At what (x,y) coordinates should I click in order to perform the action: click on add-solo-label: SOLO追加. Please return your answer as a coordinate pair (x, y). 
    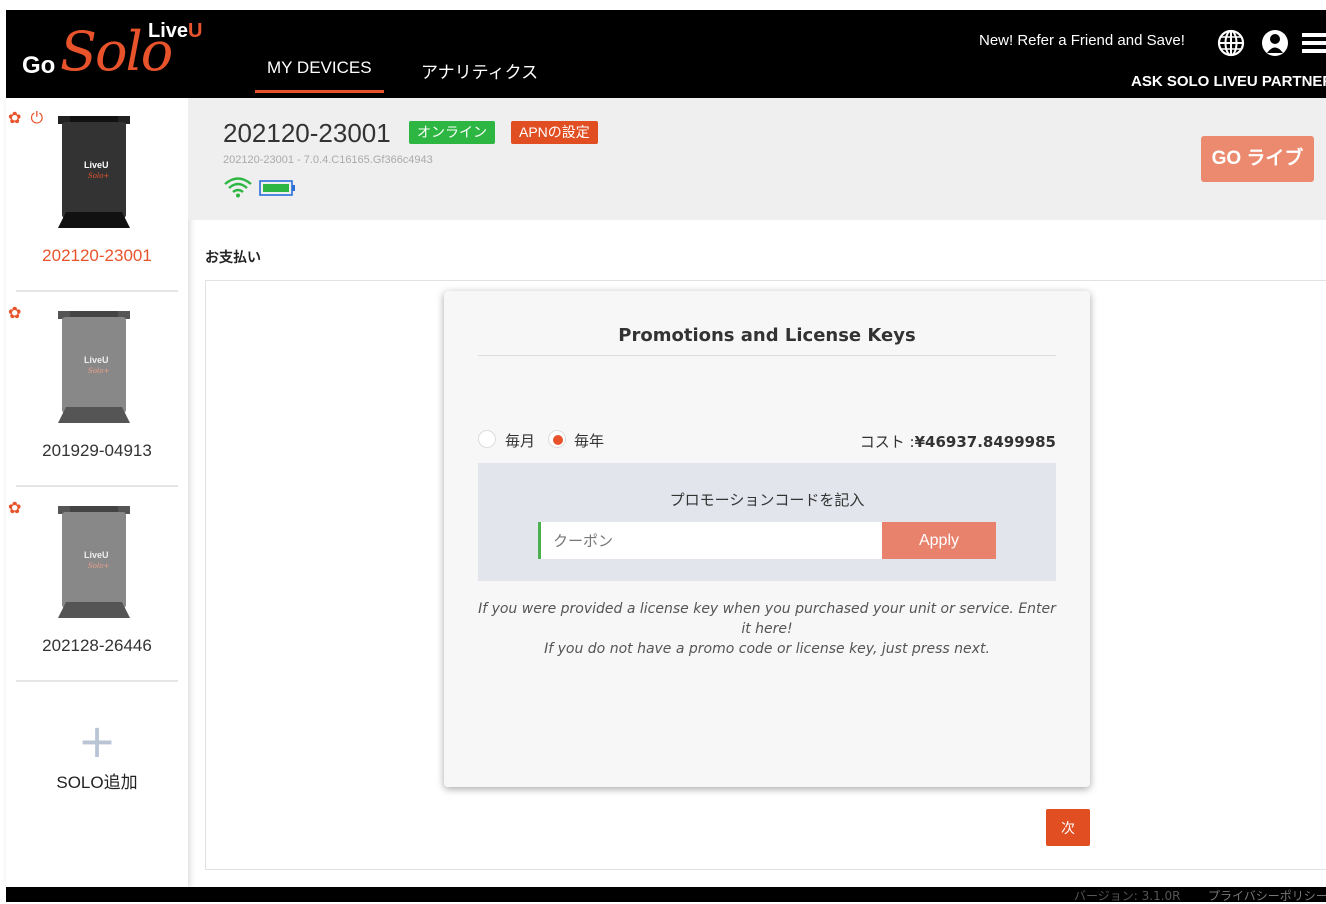
    Looking at the image, I should click on (97, 782).